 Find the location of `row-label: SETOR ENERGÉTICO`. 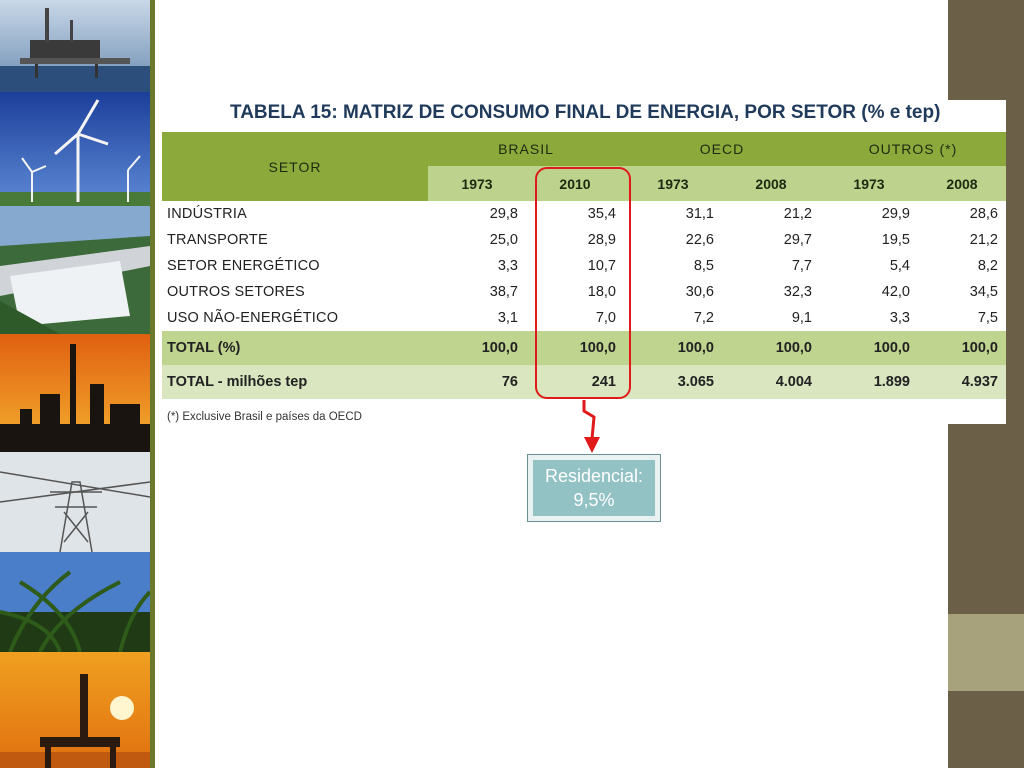

row-label: SETOR ENERGÉTICO is located at coordinates (243, 266).